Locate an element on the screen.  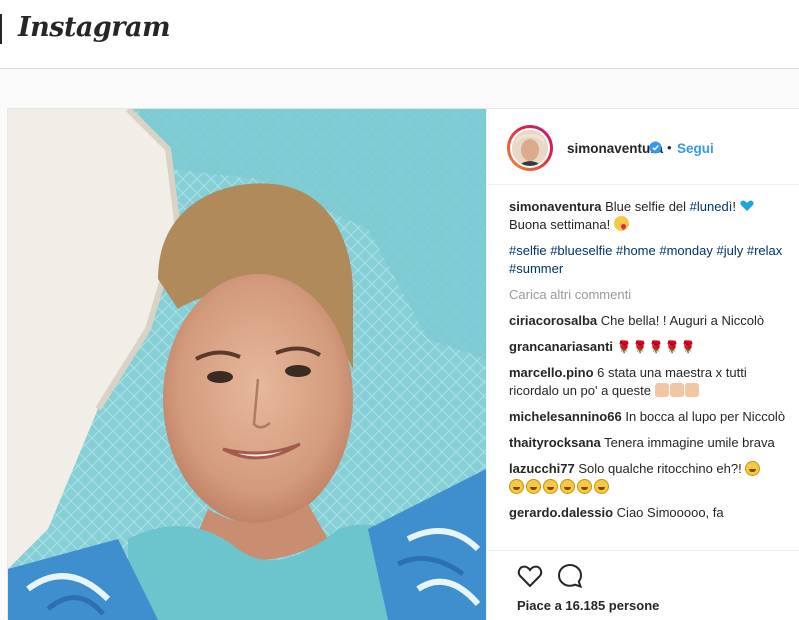
comment-username: marcello.pino is located at coordinates (551, 372).